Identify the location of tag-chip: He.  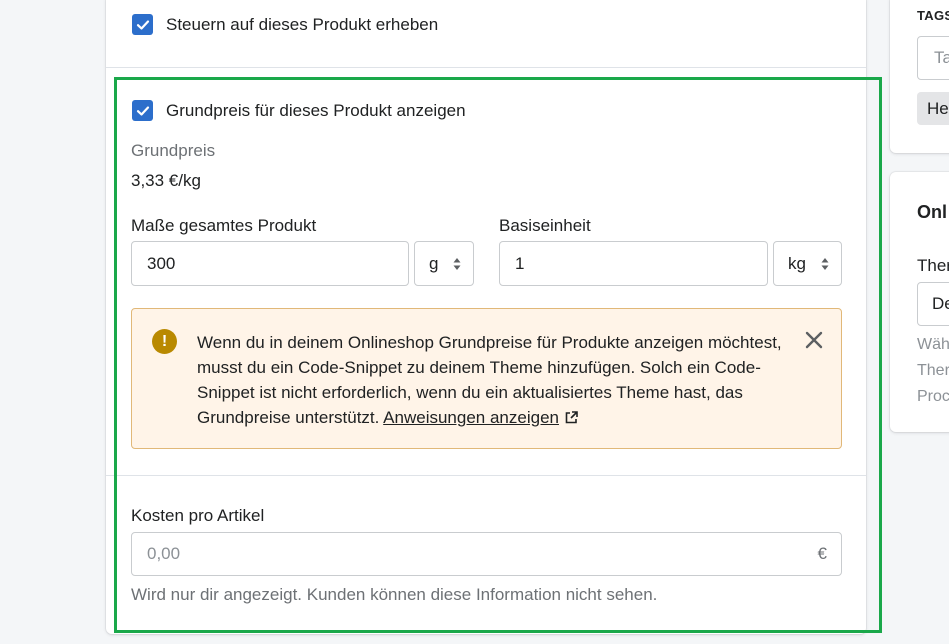
(933, 108).